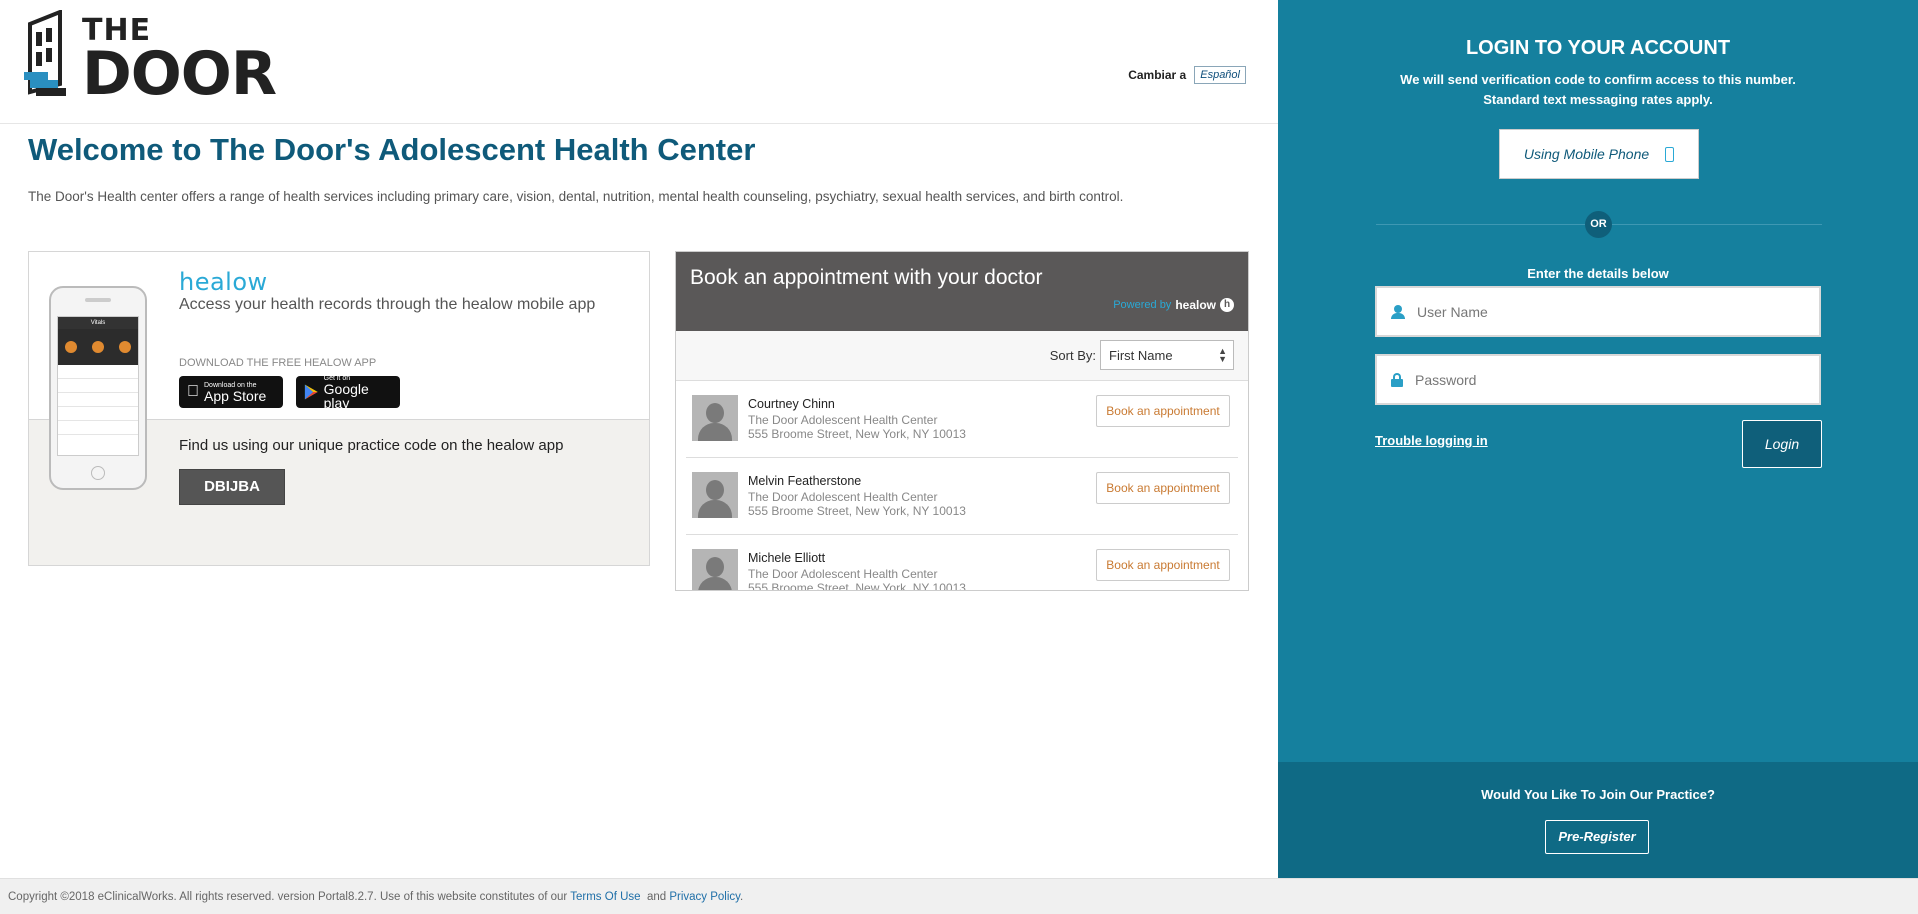  I want to click on using-mobile-phone-button: Using Mobile Phone, so click(1599, 154).